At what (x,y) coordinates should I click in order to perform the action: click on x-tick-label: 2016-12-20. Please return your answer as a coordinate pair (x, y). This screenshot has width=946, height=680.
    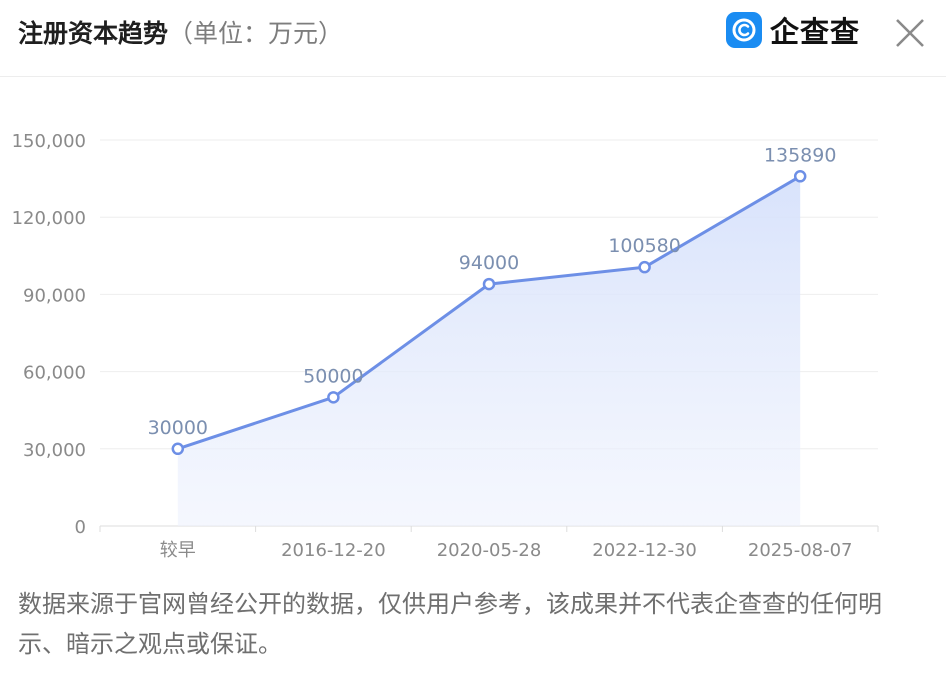
    Looking at the image, I should click on (333, 550).